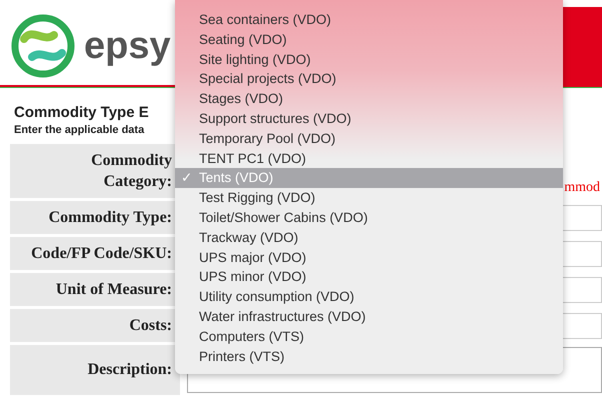 The image size is (602, 418). Describe the element at coordinates (369, 118) in the screenshot. I see `dropdown-option: Support structures (VDO)` at that location.